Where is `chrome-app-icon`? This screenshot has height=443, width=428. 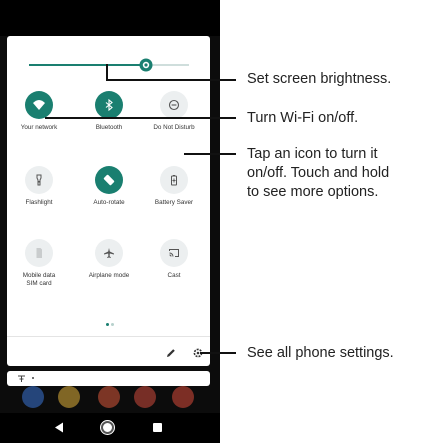
chrome-app-icon is located at coordinates (109, 397).